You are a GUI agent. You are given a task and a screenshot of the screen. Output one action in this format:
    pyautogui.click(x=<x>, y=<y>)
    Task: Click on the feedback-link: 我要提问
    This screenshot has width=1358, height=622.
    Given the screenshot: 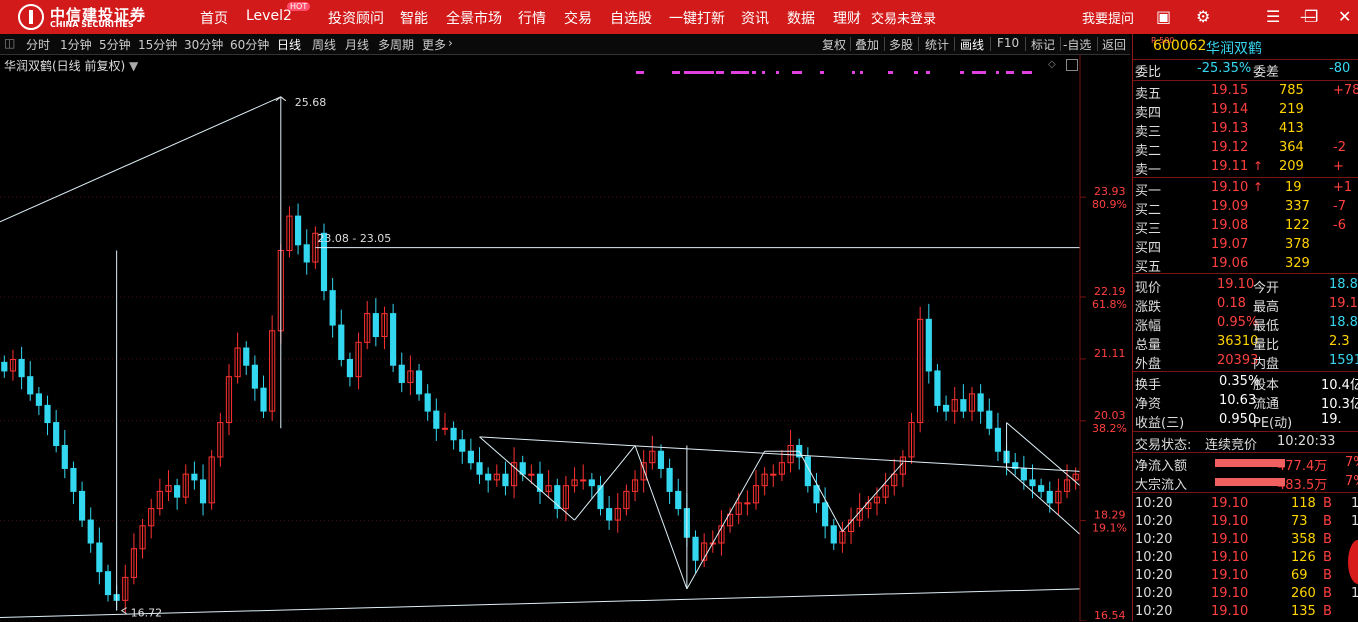 What is the action you would take?
    pyautogui.click(x=1108, y=17)
    